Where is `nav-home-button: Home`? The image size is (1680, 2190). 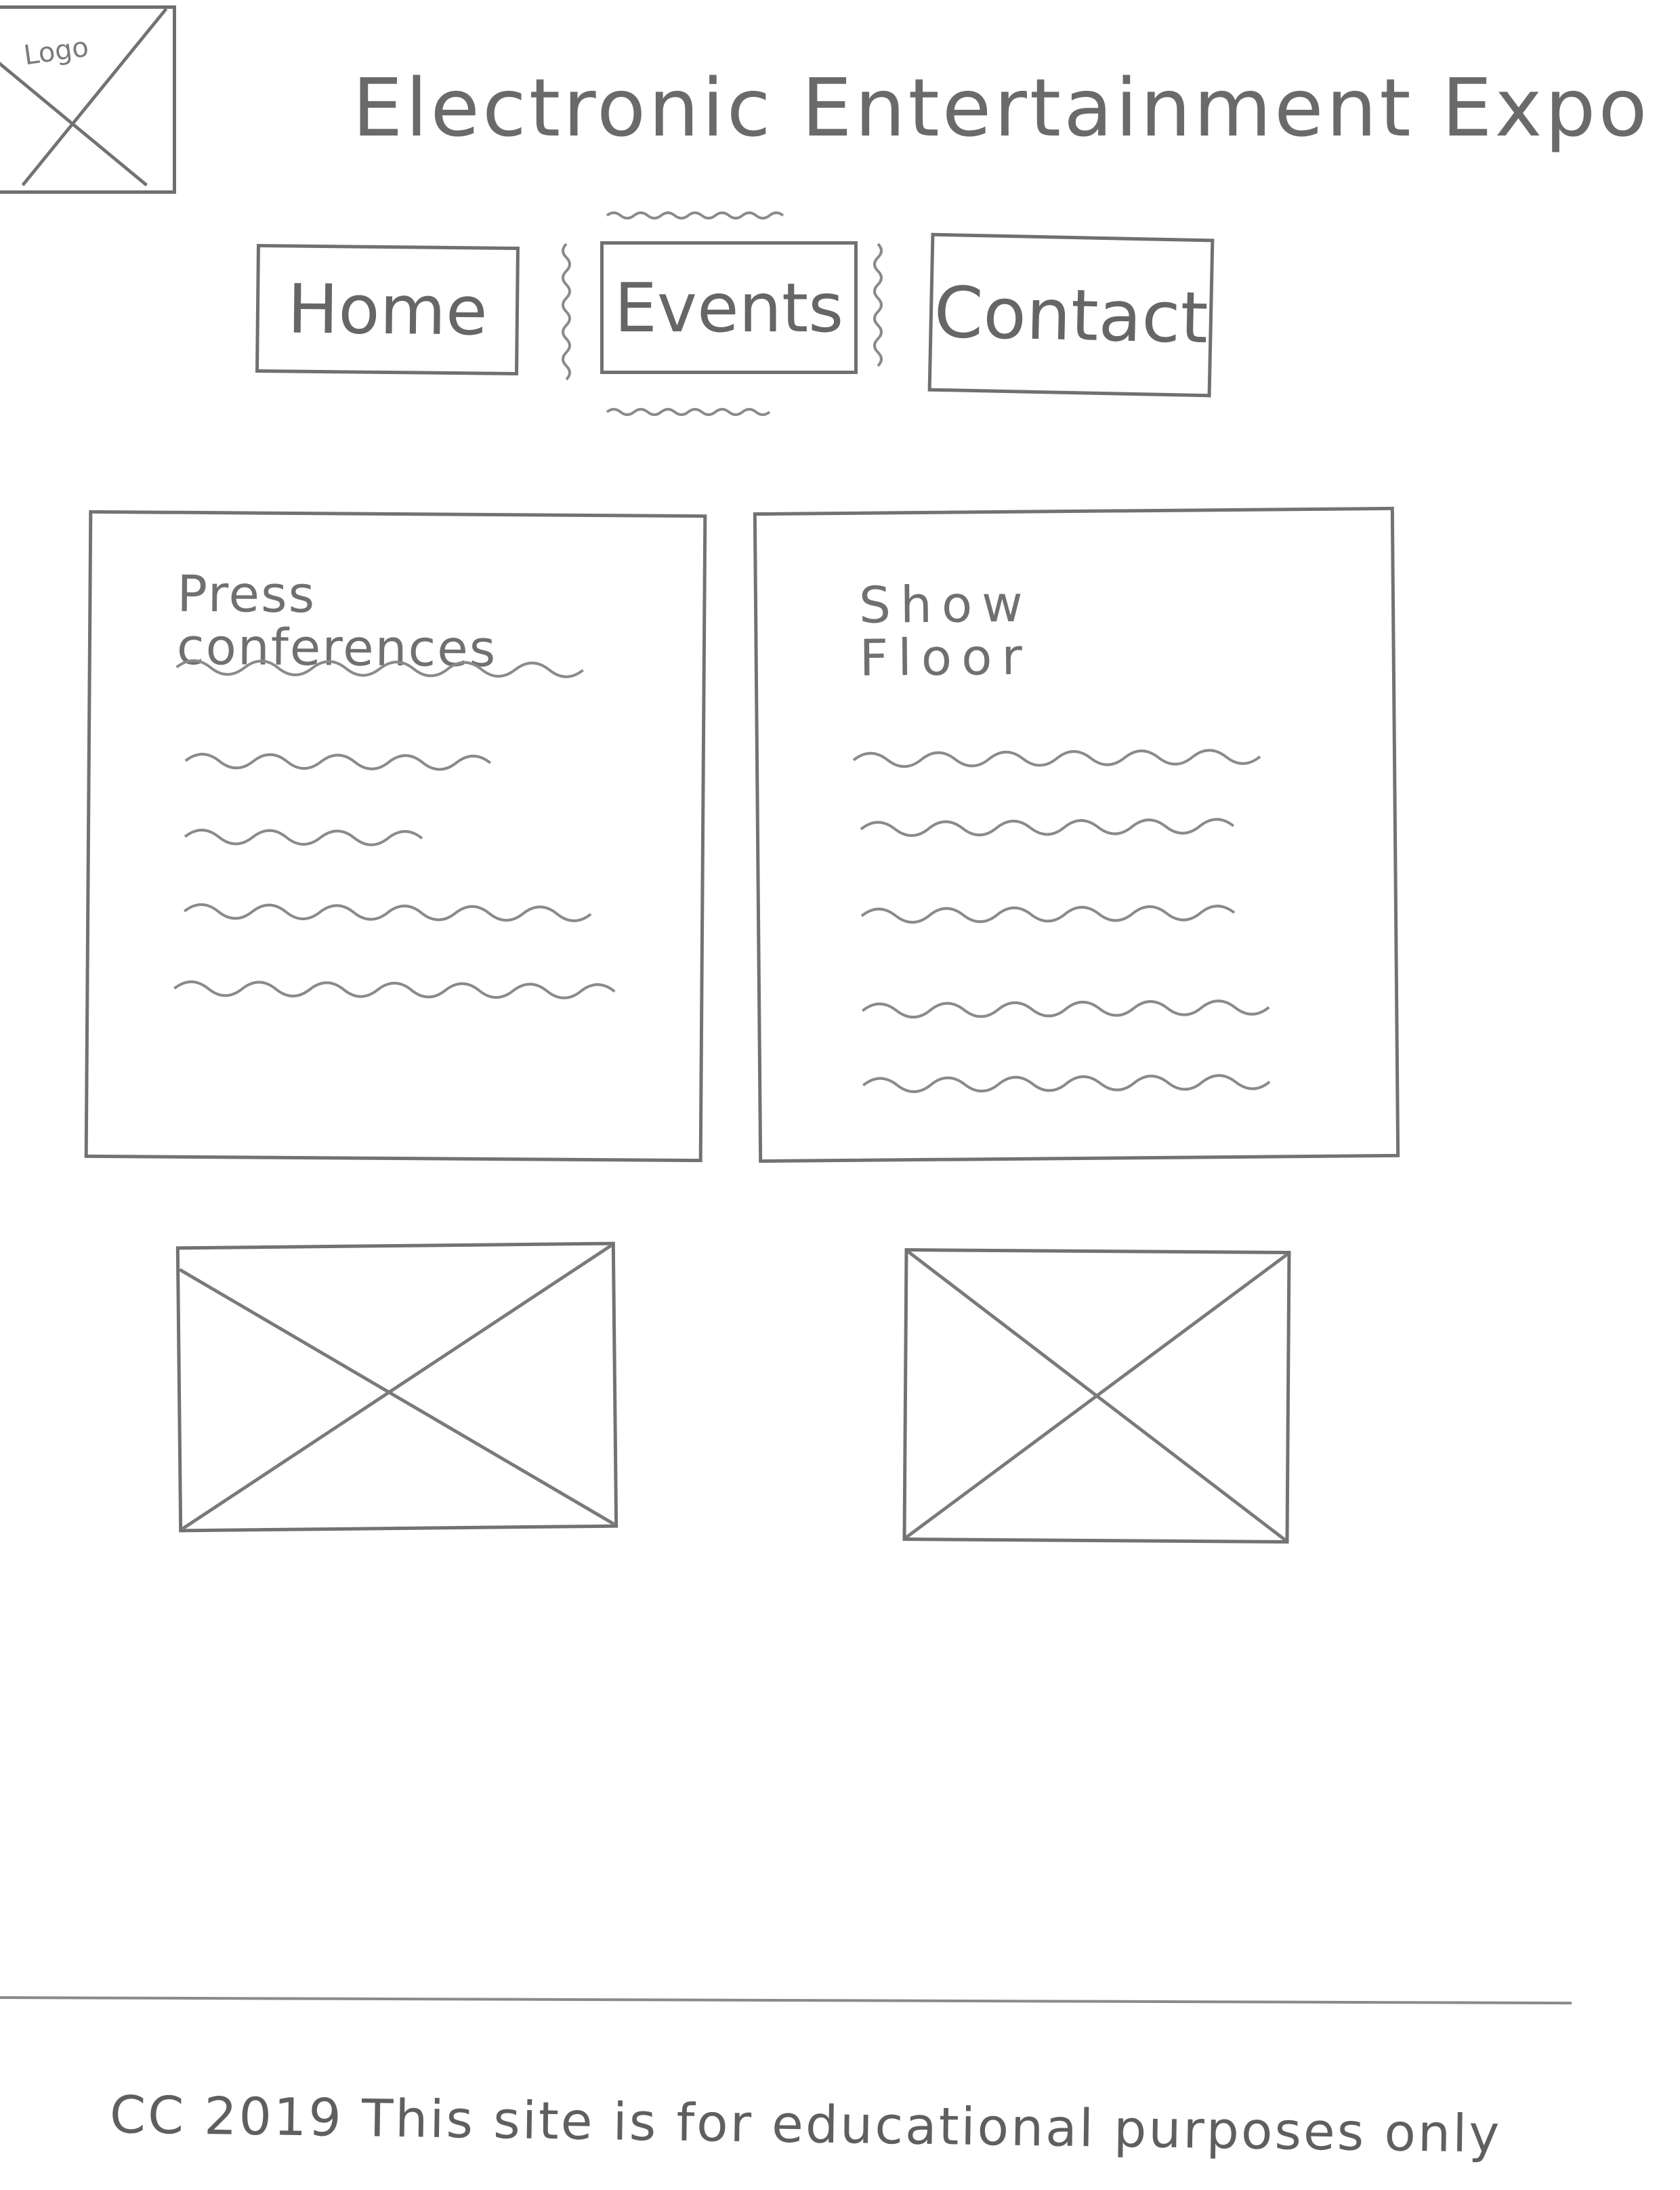 nav-home-button: Home is located at coordinates (387, 309).